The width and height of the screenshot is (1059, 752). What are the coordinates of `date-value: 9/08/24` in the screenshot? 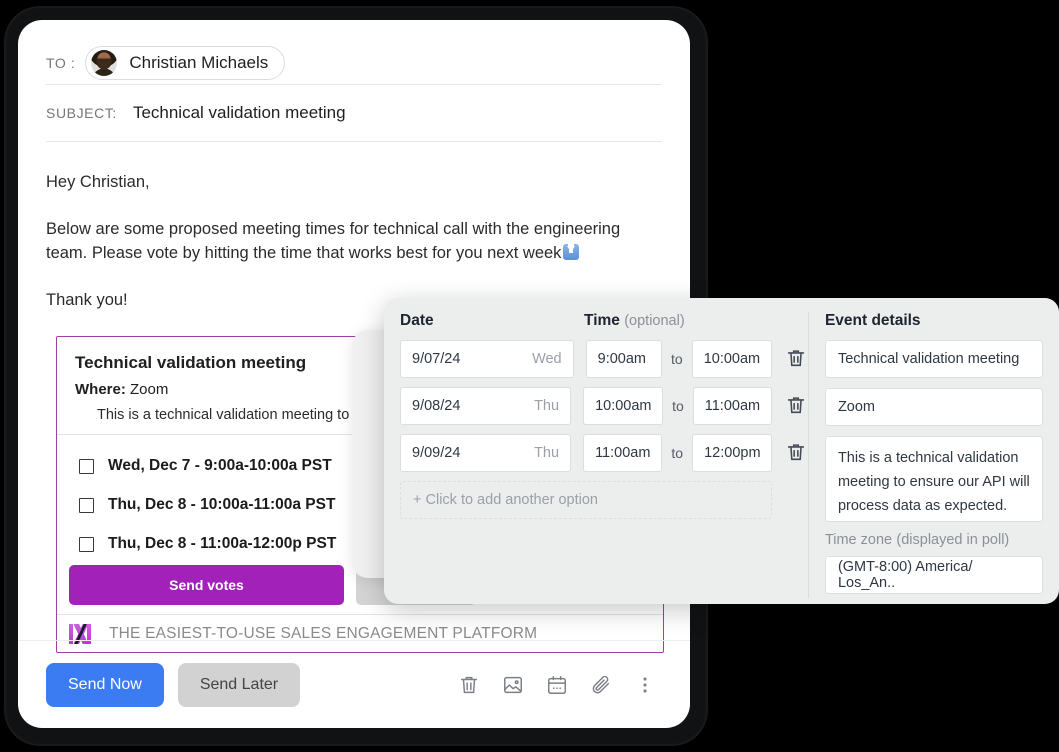 It's located at (436, 406).